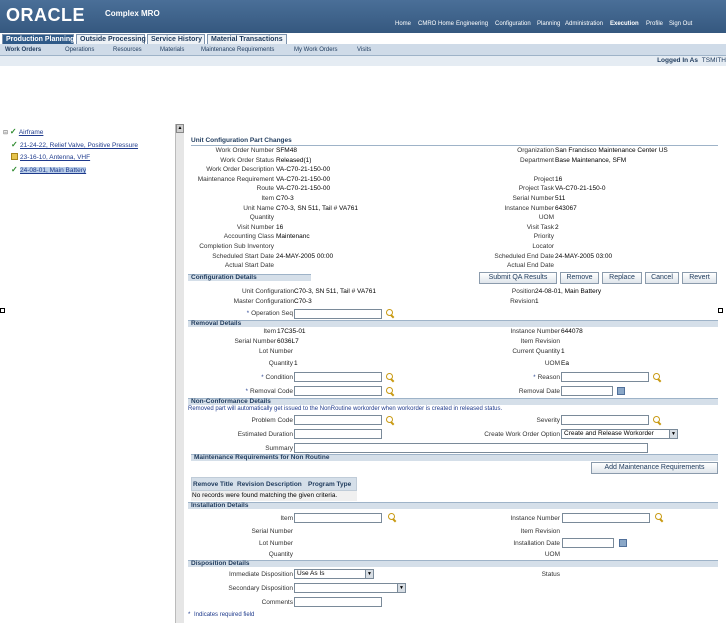 This screenshot has width=726, height=623. What do you see at coordinates (533, 198) in the screenshot?
I see `unit-config-field-label: Serial Number` at bounding box center [533, 198].